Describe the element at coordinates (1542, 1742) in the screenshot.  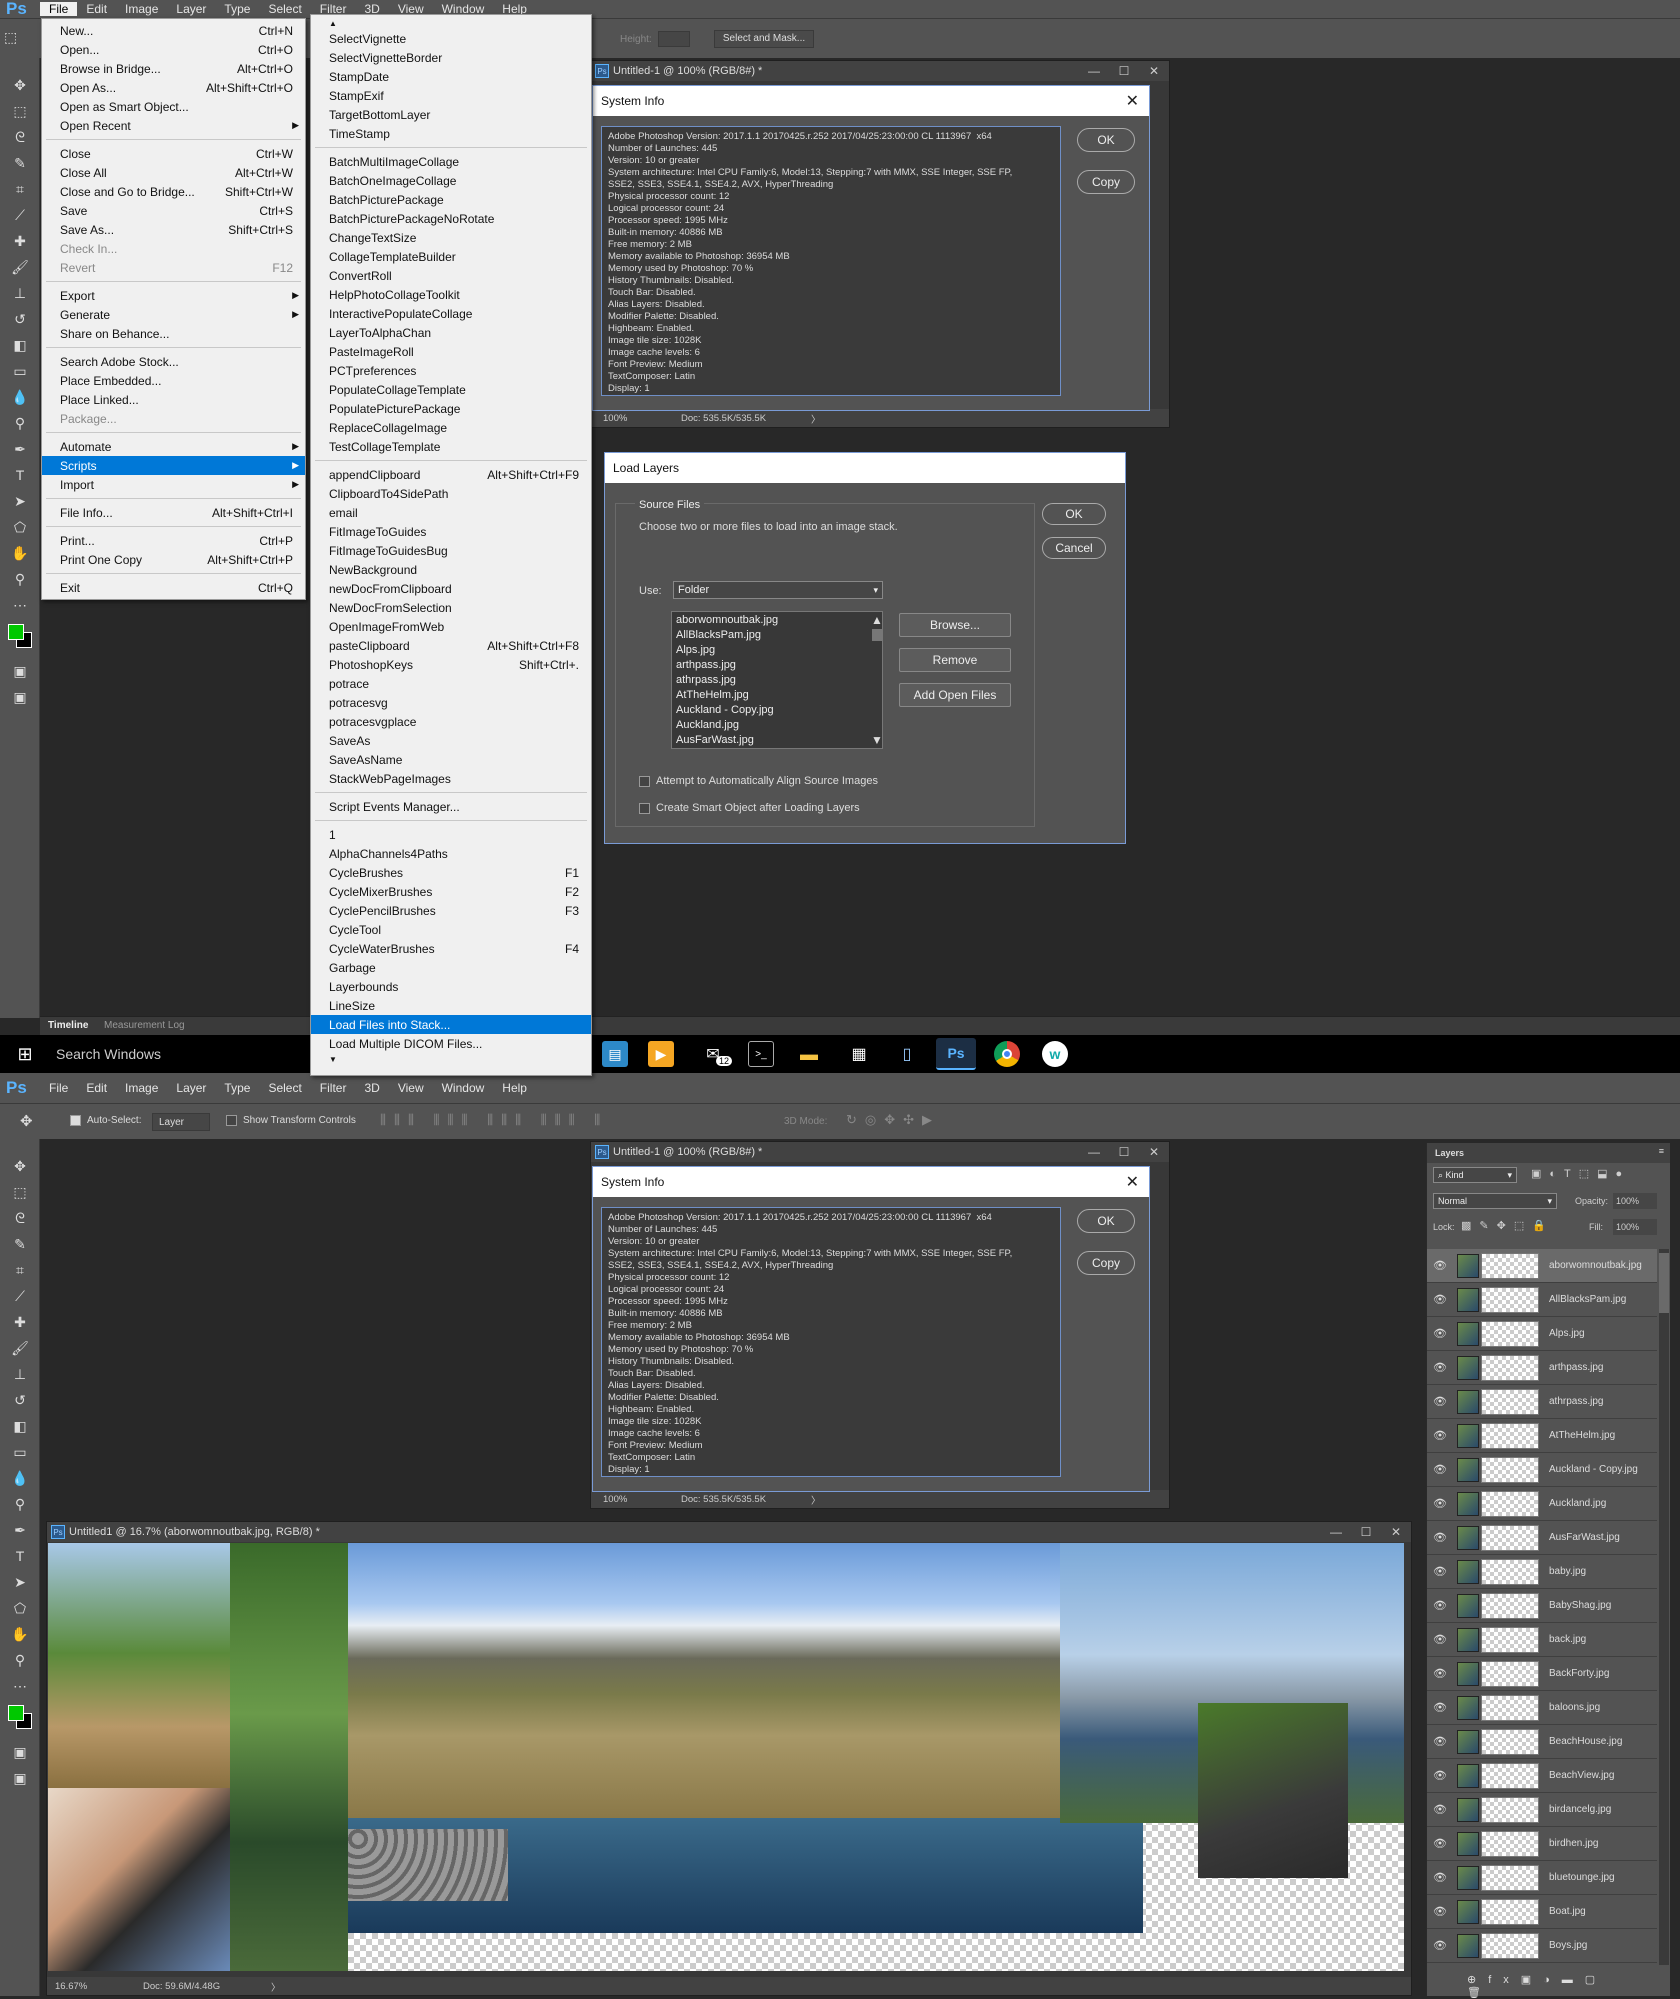
I see `layer-row: 👁 BeachHouse.jpg` at that location.